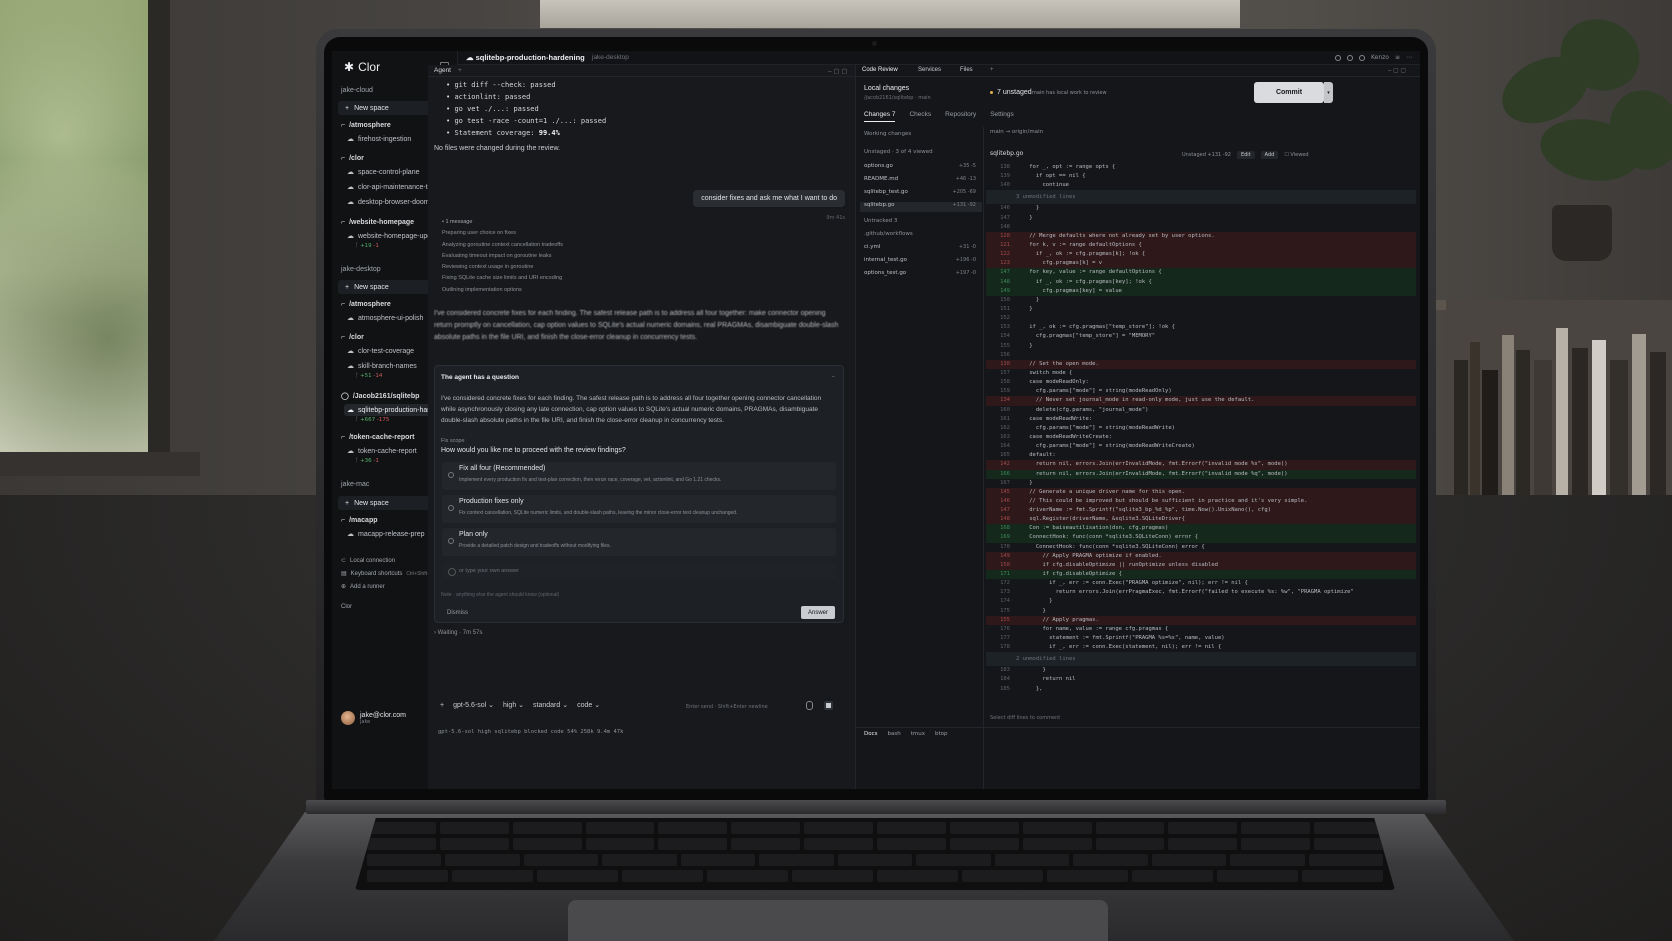  What do you see at coordinates (871, 734) in the screenshot?
I see `tab-docs: Docs` at bounding box center [871, 734].